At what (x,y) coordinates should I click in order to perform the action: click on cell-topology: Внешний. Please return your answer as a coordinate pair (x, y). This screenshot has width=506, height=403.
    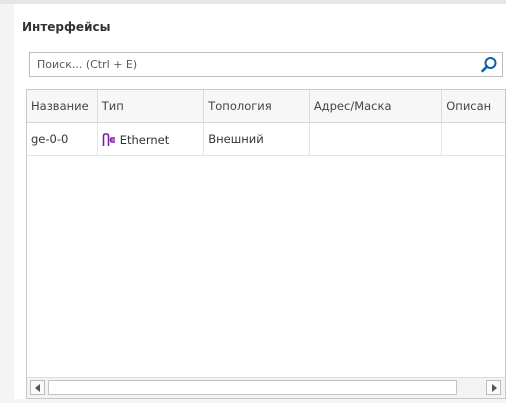
    Looking at the image, I should click on (257, 139).